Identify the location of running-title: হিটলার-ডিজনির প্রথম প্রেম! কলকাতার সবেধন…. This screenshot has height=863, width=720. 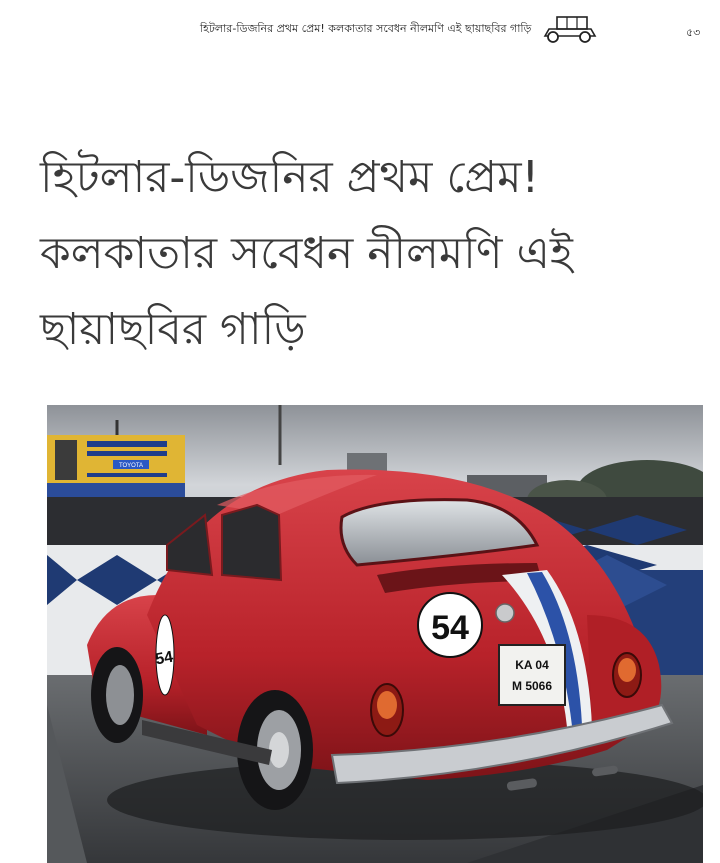
(366, 28).